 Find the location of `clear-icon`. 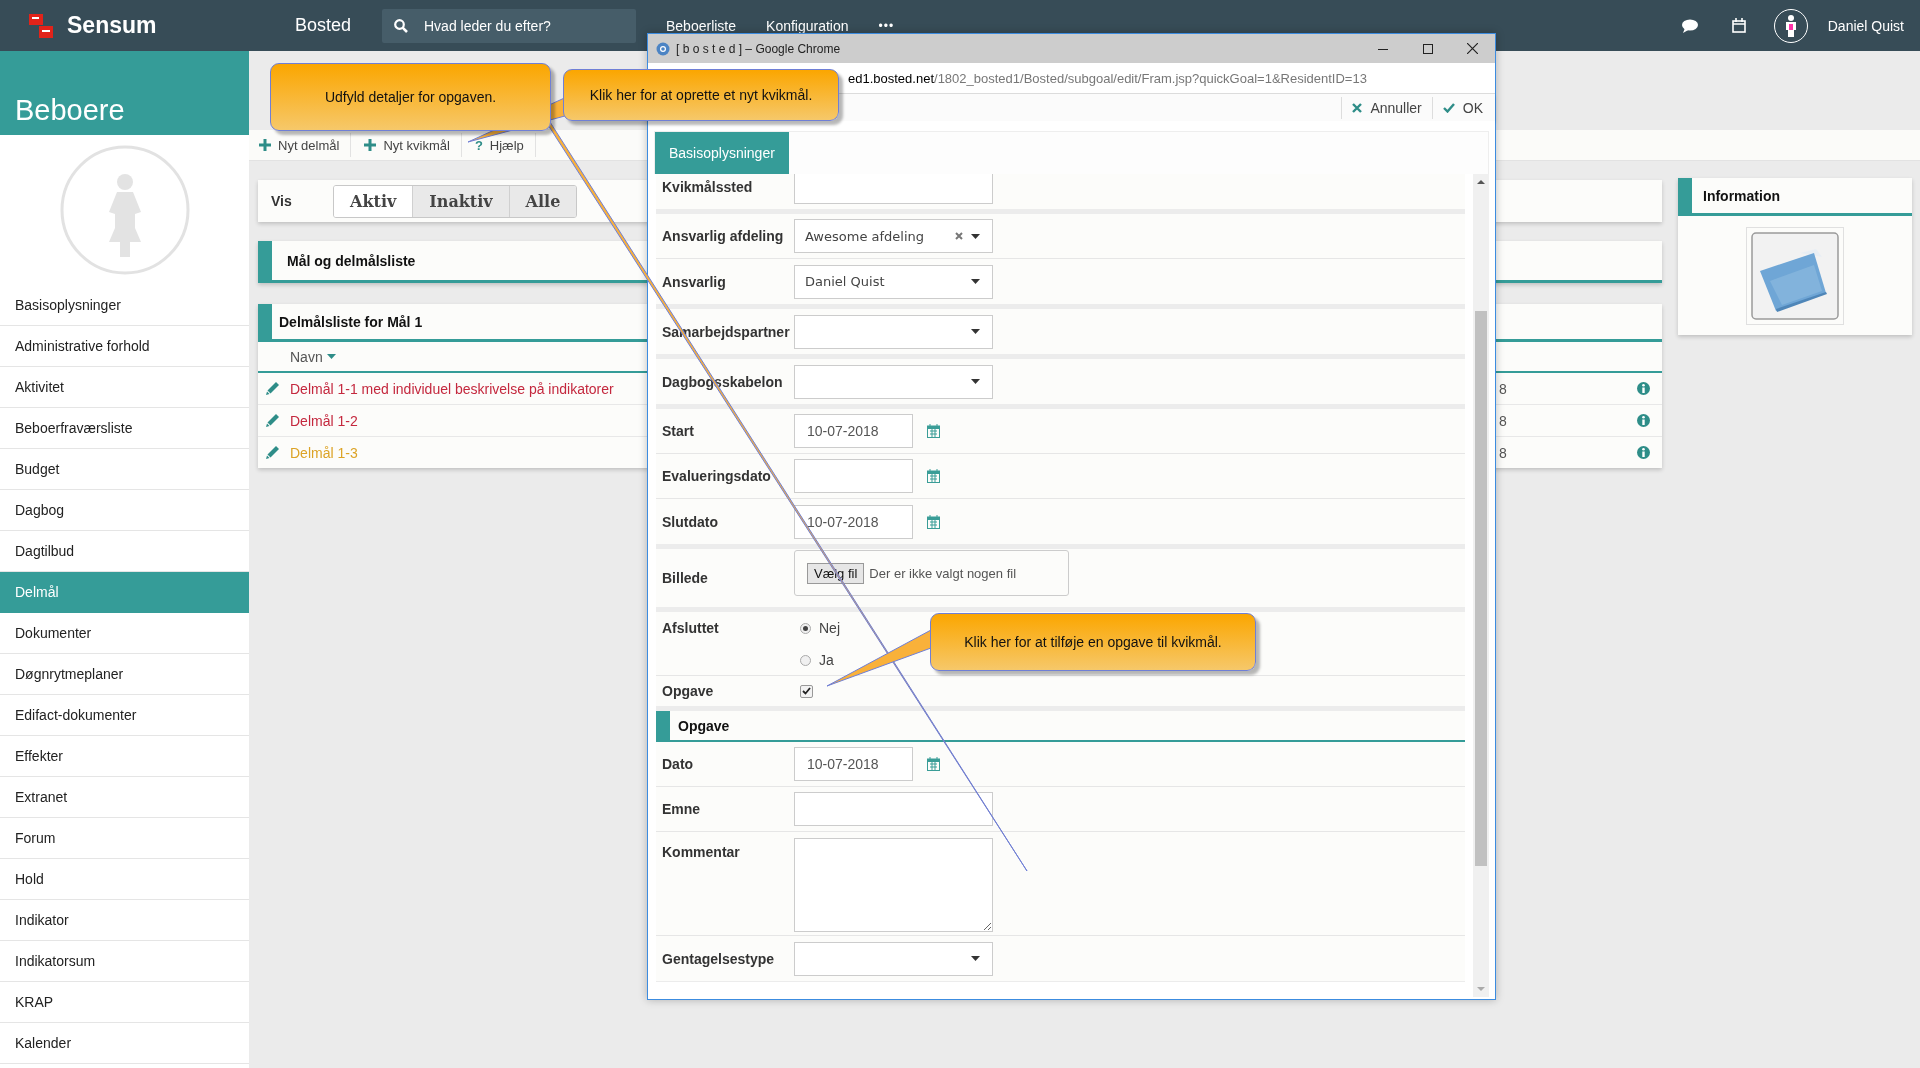

clear-icon is located at coordinates (959, 236).